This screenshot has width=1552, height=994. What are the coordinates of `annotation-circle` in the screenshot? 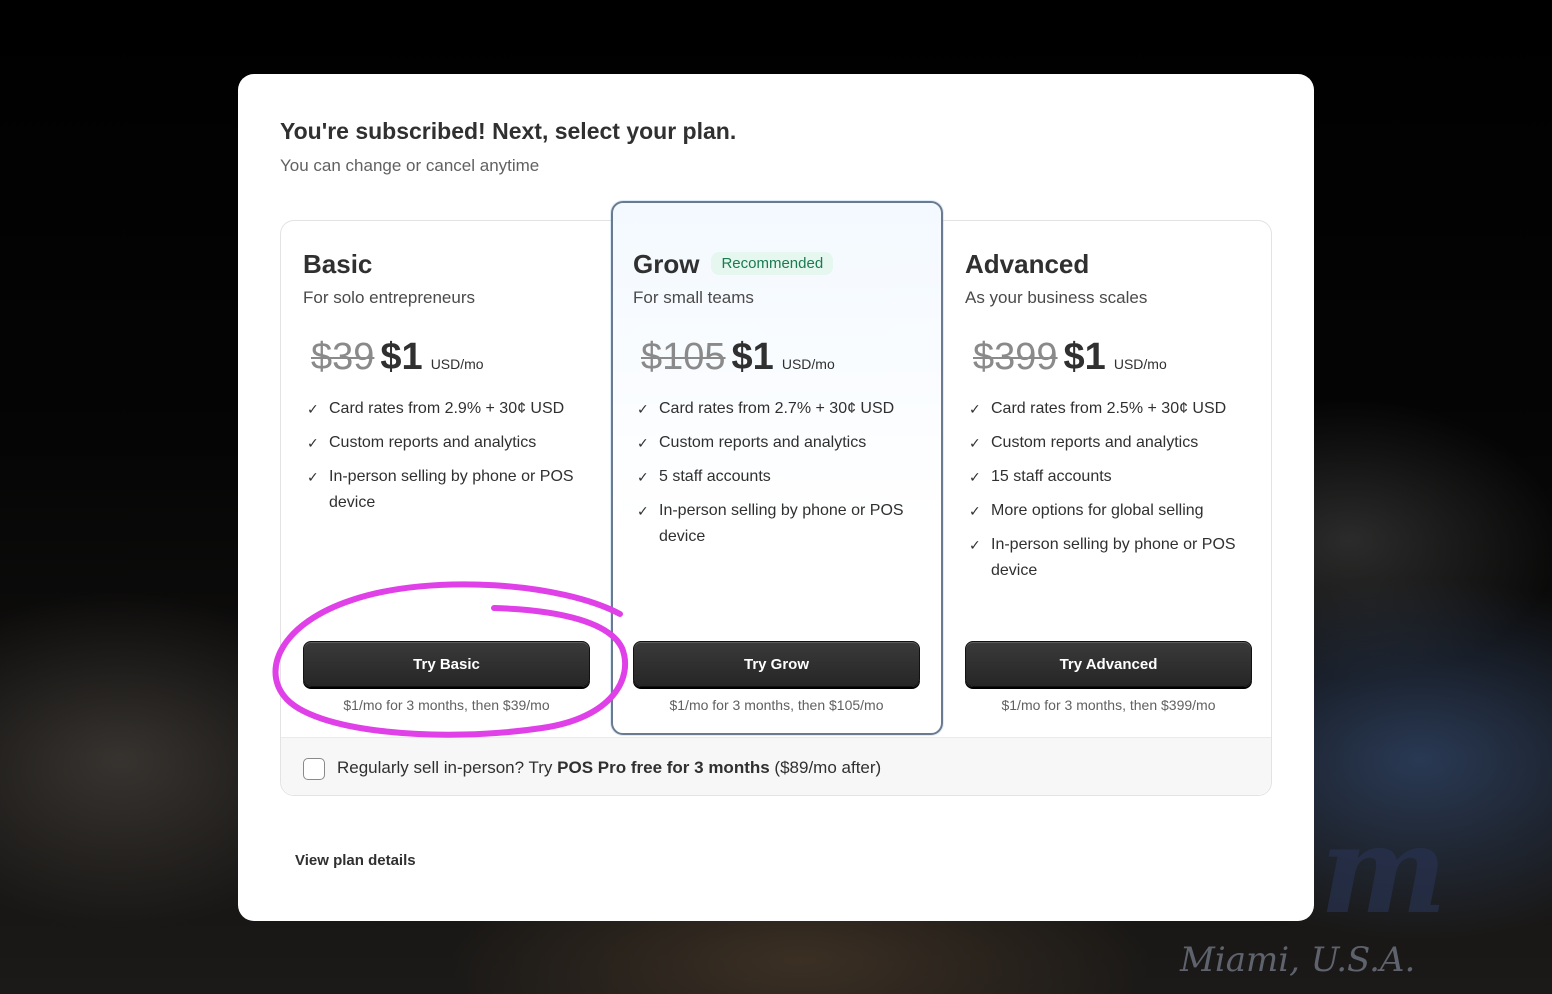 It's located at (450, 659).